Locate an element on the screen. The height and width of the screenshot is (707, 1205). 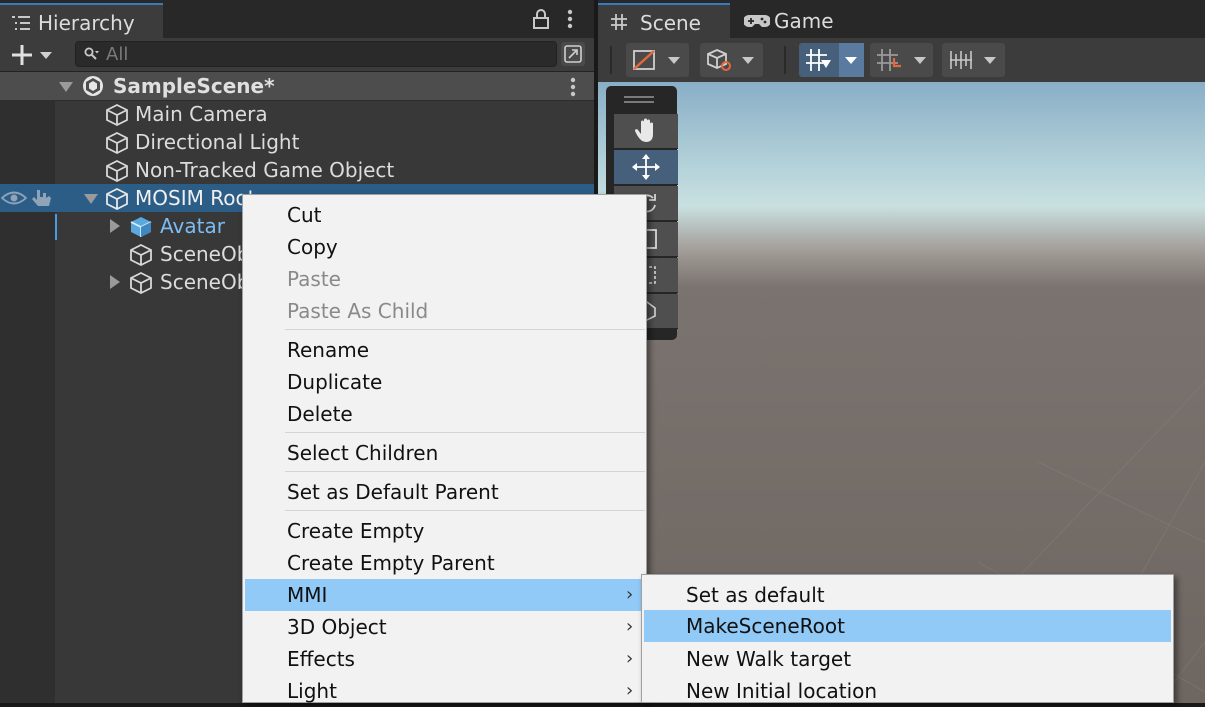
hierarchy-row-main-camera: Main Camera is located at coordinates (297, 114).